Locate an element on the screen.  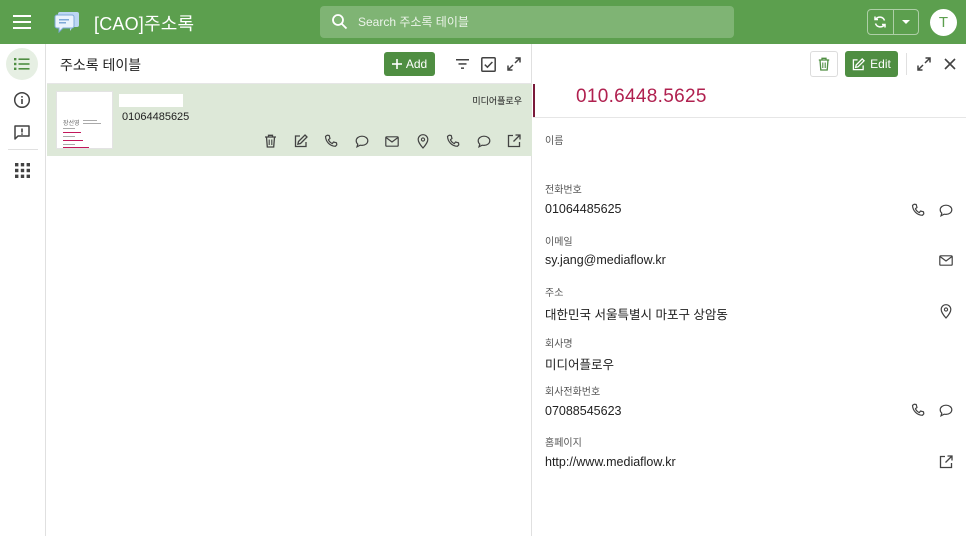
field-value: 07088545623 is located at coordinates (583, 411).